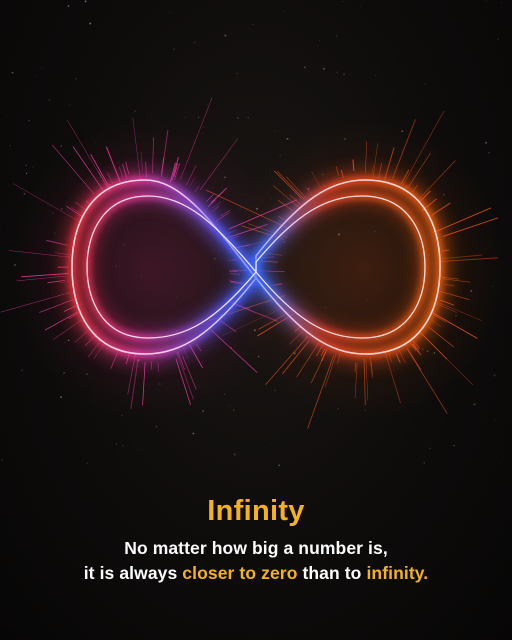 The height and width of the screenshot is (640, 512). I want to click on highlight-closer-to-zero: closer to zero, so click(240, 573).